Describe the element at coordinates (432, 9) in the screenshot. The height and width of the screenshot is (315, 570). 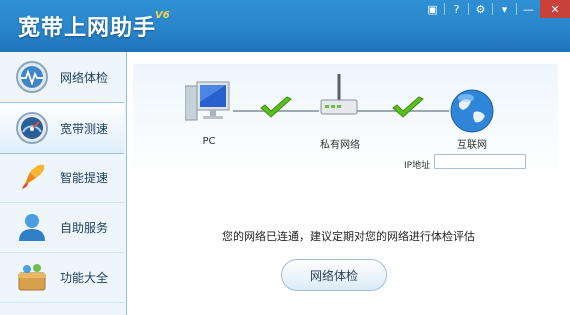
I see `skin-icon: ▣` at that location.